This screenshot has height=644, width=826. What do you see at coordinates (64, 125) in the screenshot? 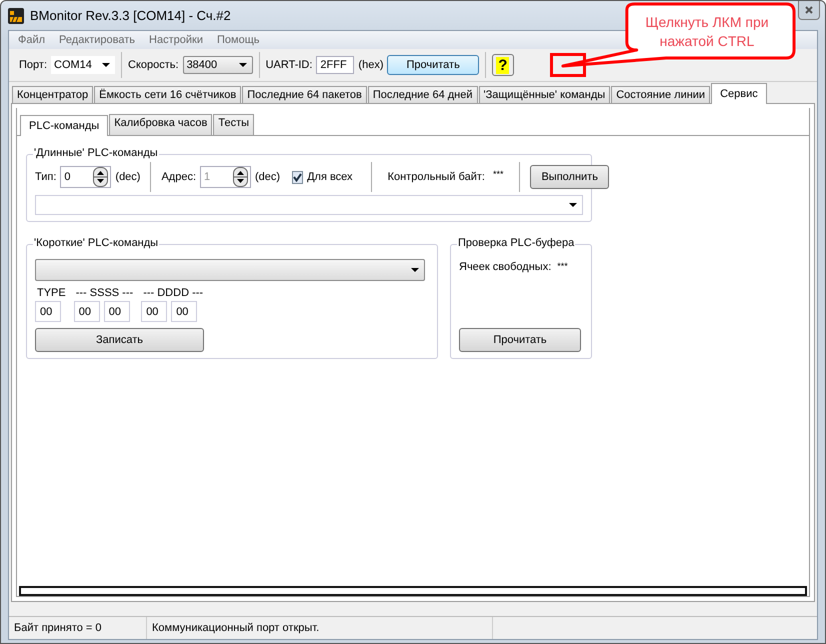
I see `sub-tab: PLC-команды` at bounding box center [64, 125].